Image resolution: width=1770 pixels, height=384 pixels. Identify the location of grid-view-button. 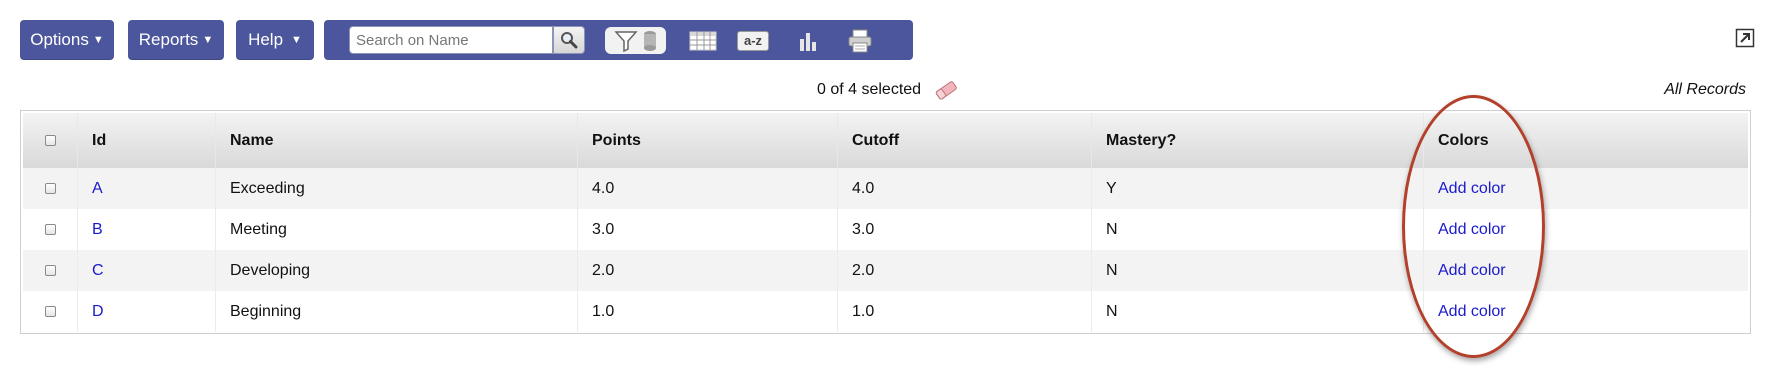
(703, 40).